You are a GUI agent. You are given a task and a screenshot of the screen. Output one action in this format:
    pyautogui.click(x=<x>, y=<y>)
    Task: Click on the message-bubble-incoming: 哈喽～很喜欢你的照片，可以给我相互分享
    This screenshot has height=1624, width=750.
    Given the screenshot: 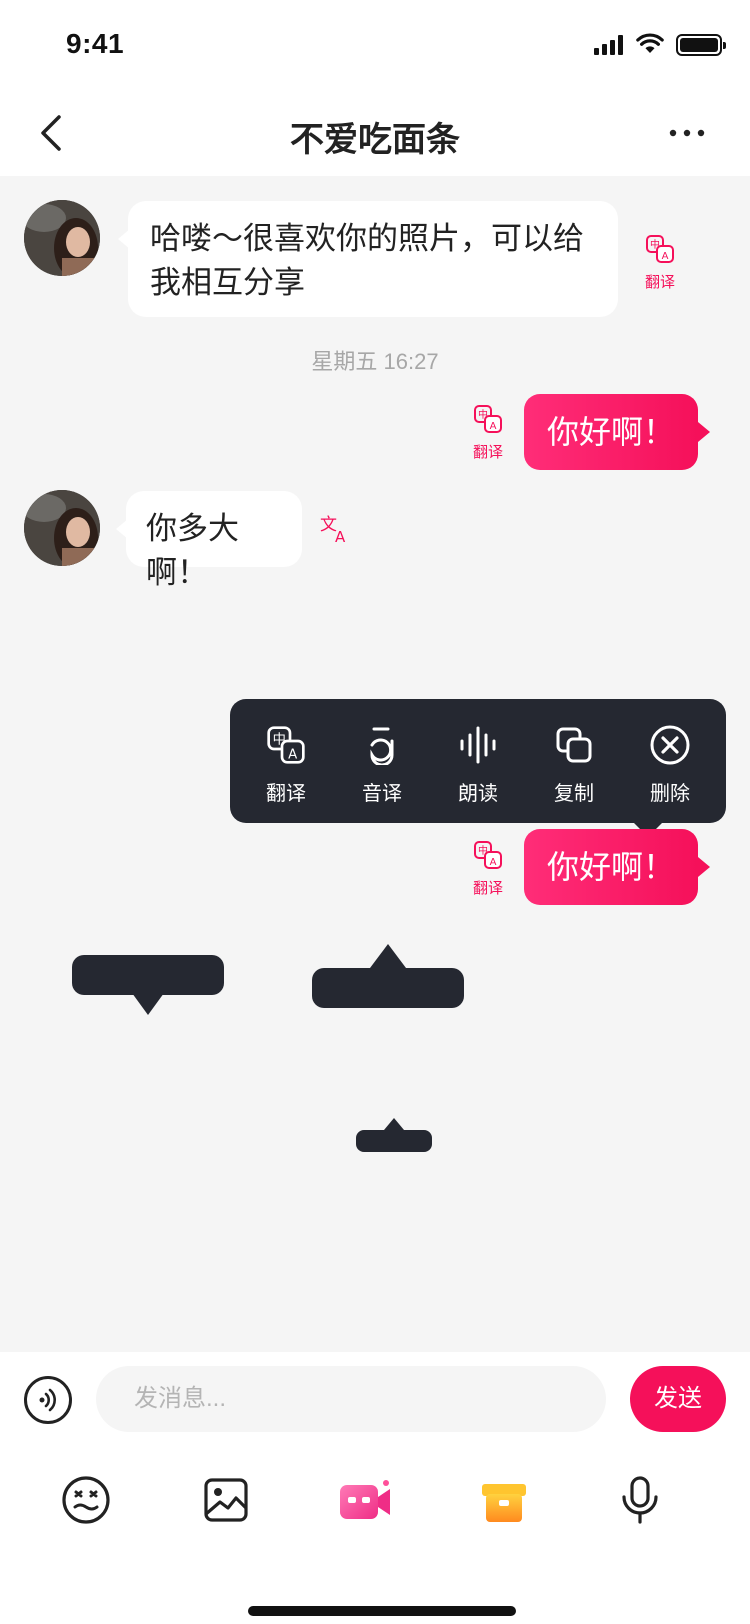 What is the action you would take?
    pyautogui.click(x=368, y=259)
    